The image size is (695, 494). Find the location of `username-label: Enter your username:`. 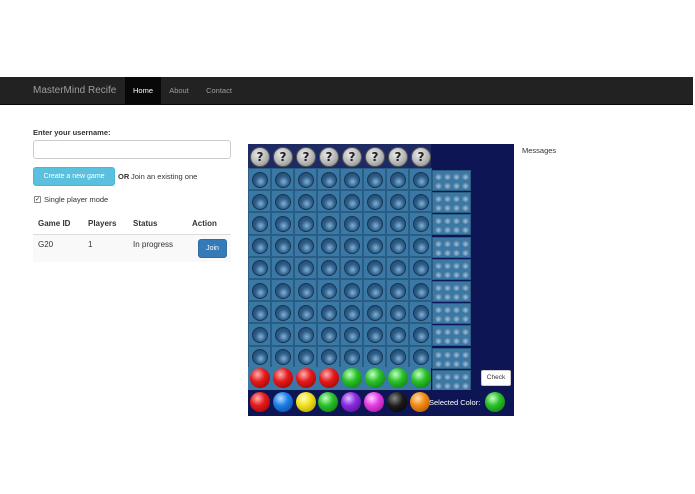

username-label: Enter your username: is located at coordinates (72, 132).